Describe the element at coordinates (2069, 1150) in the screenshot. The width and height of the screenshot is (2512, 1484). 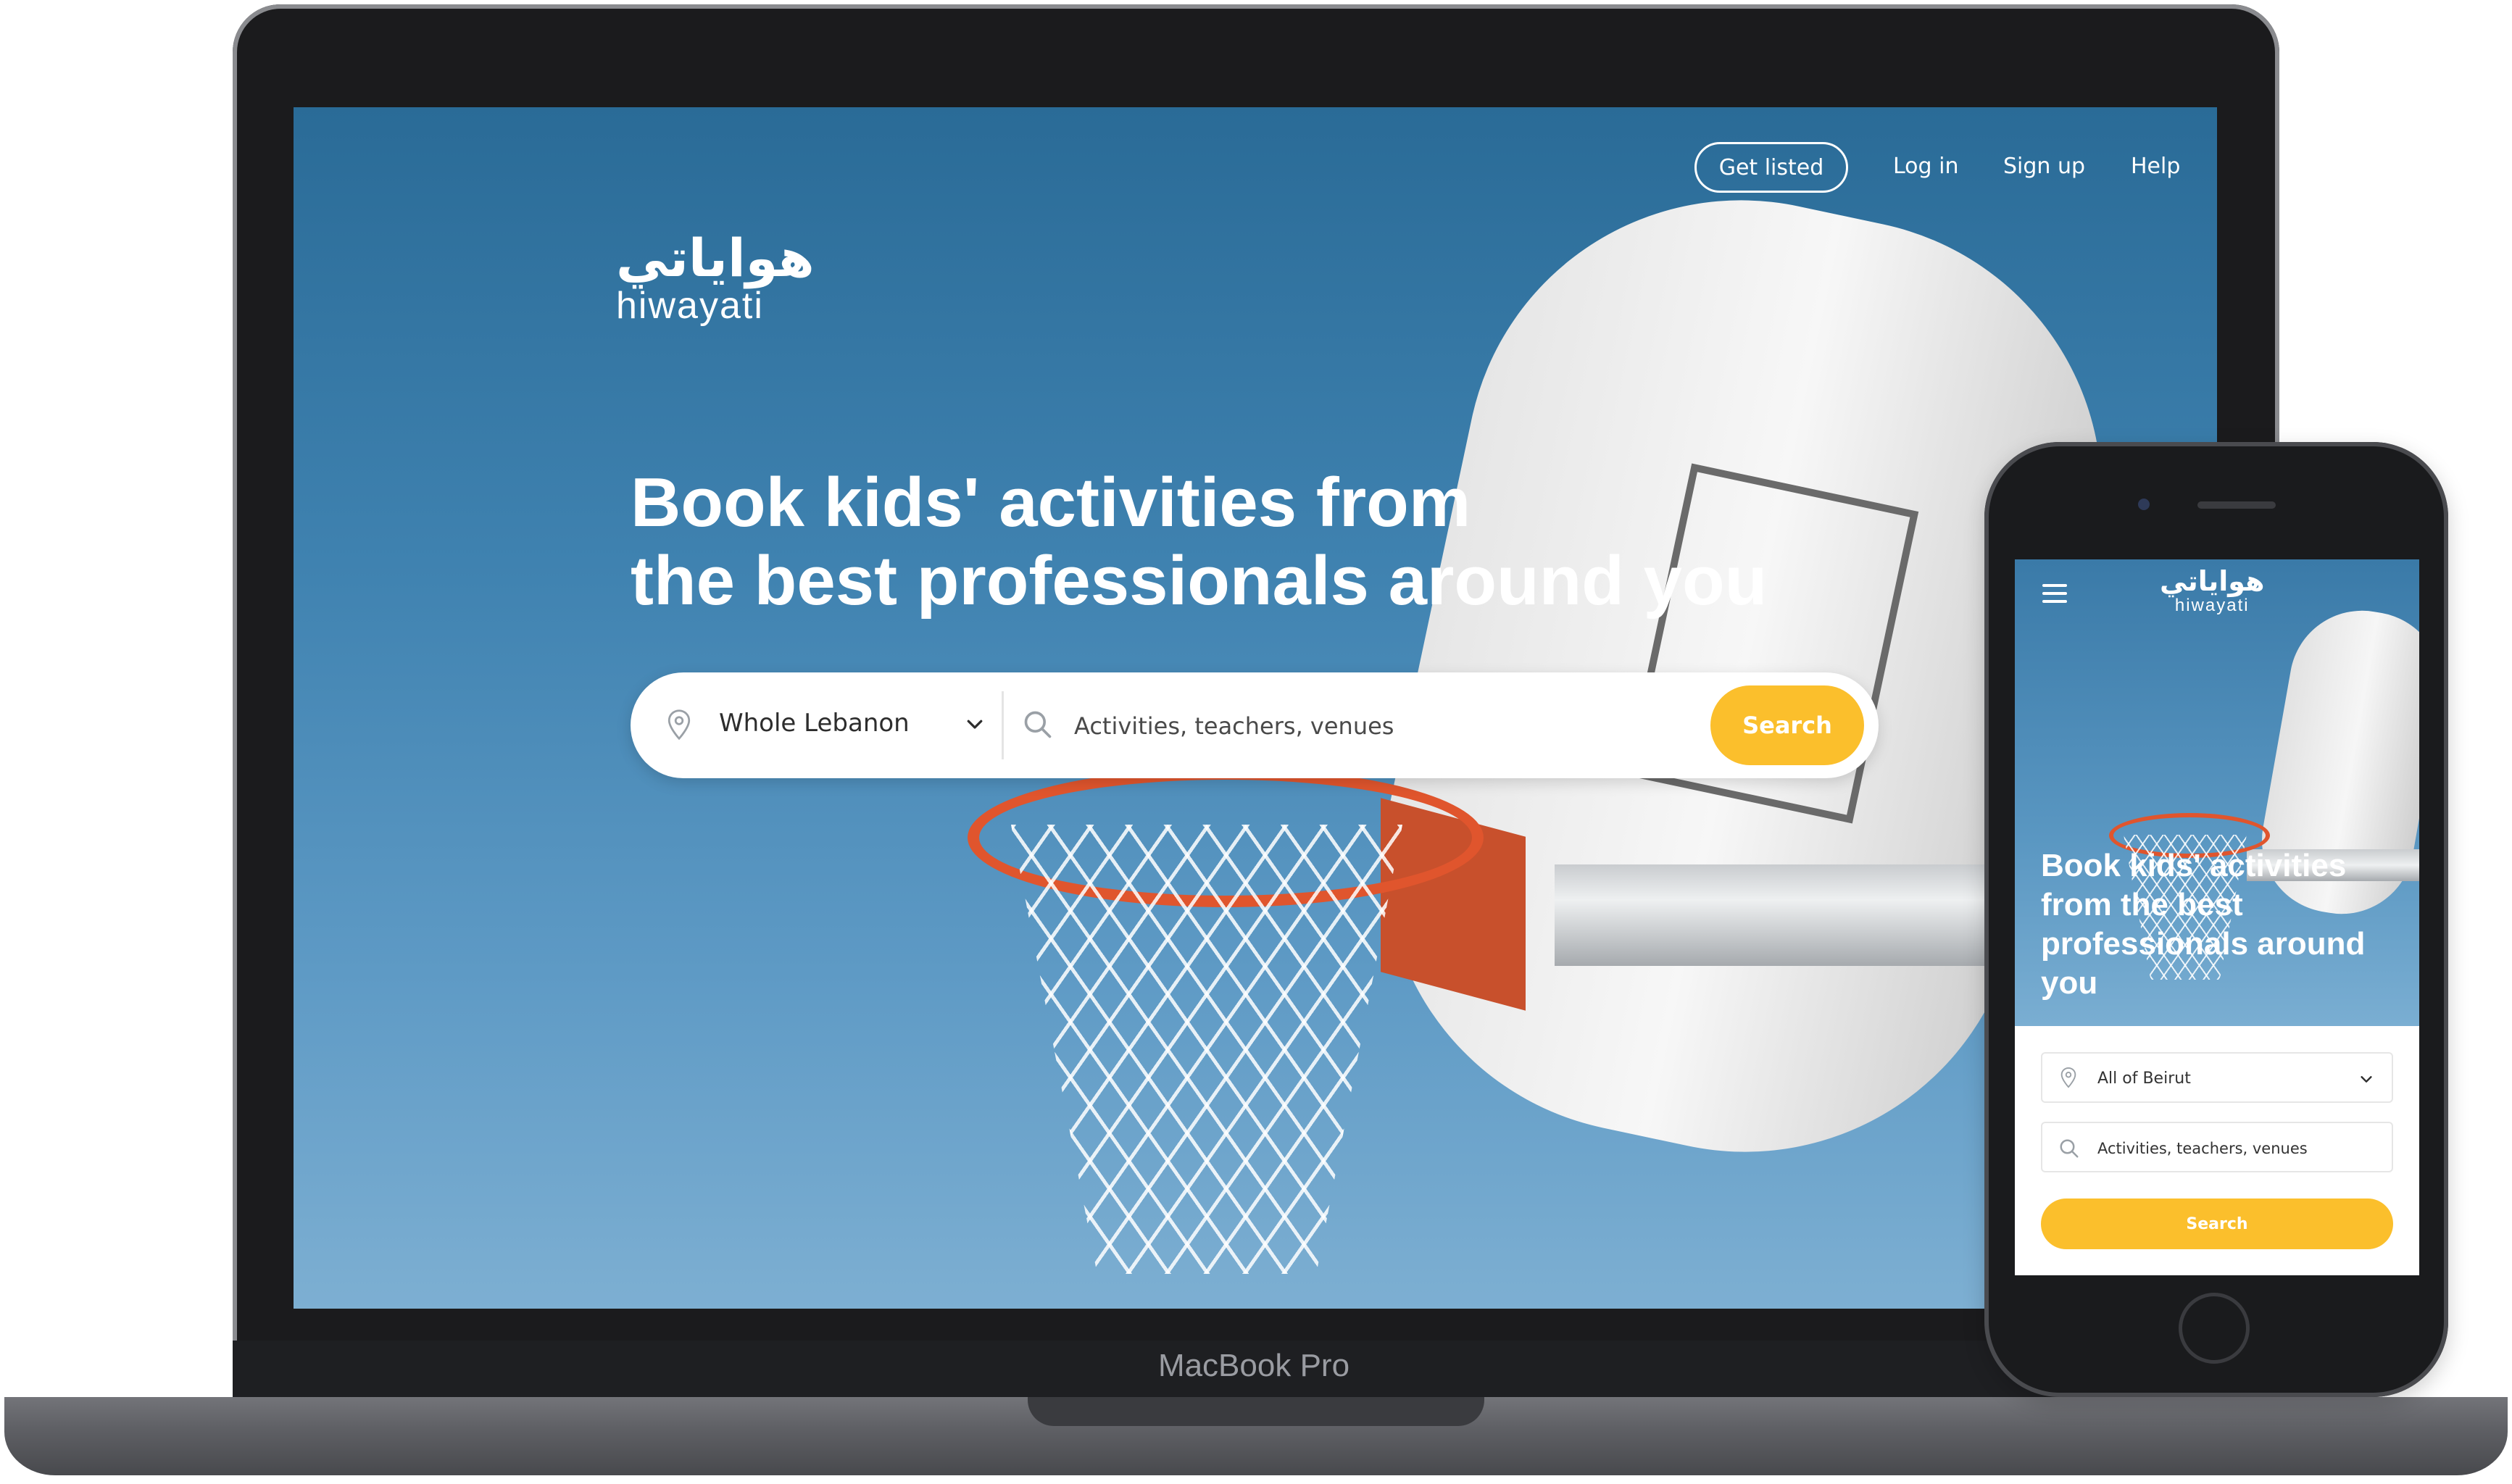
I see `phone-search-icon` at that location.